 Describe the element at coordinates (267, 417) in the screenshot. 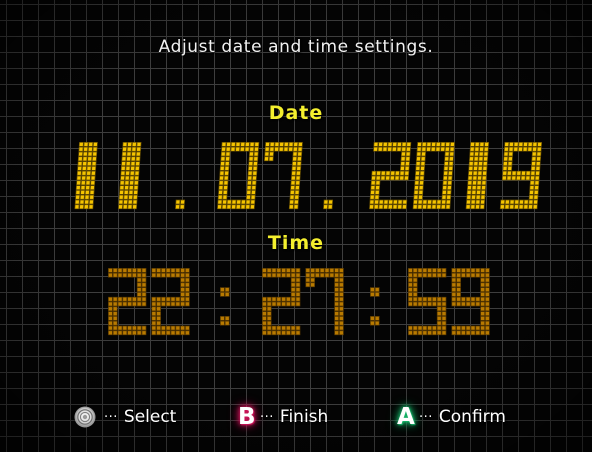

I see `ellipsis: ···` at that location.